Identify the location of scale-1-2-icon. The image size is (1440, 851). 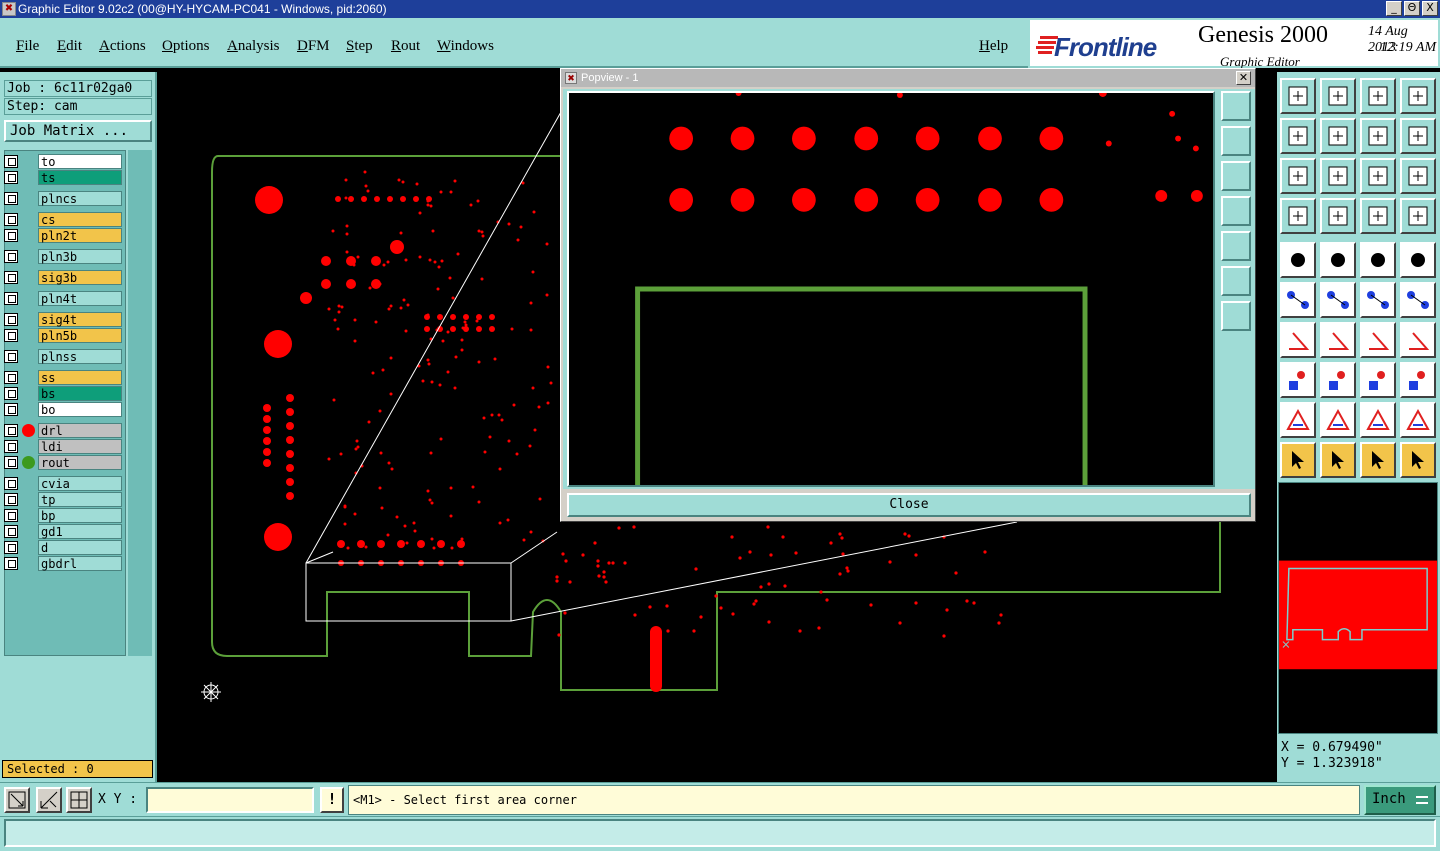
(1378, 176).